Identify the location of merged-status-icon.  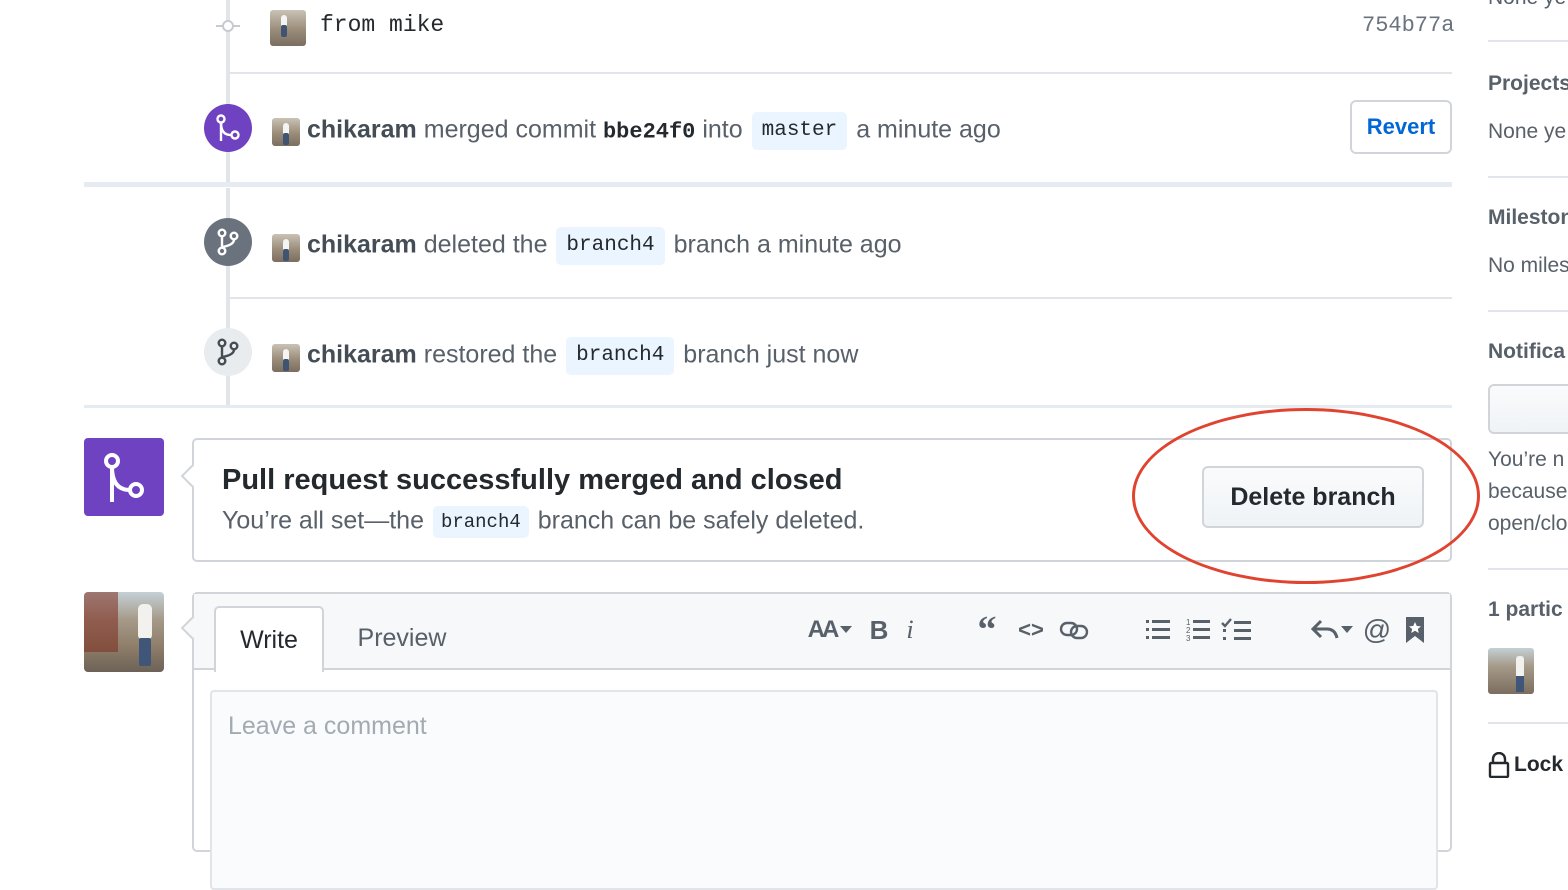
(124, 477).